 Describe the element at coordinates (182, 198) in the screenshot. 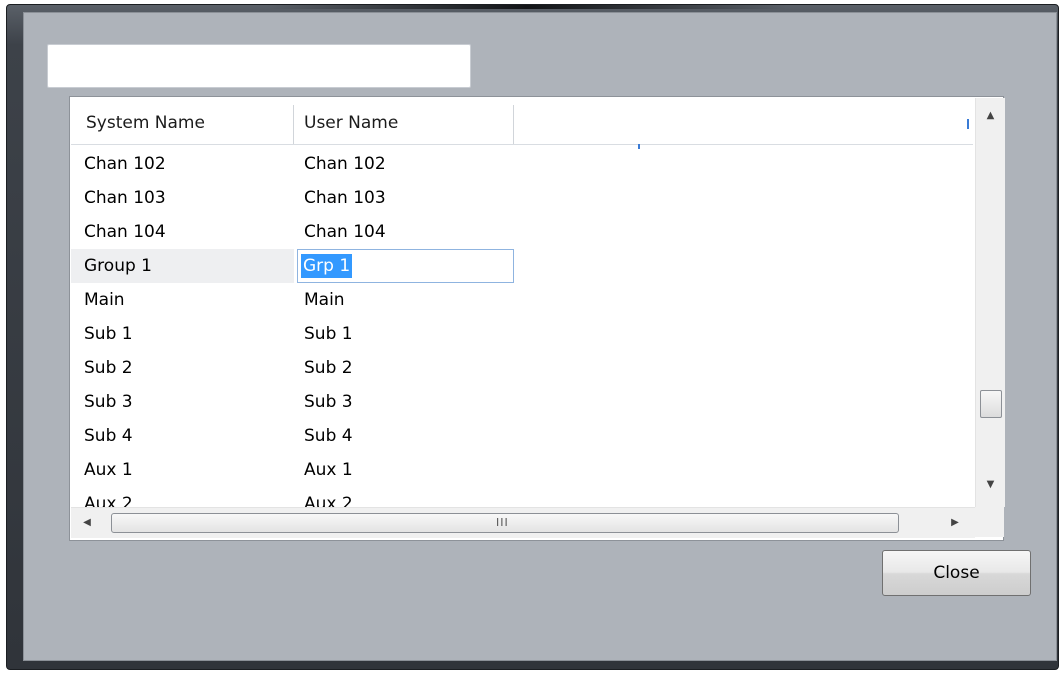

I see `system-name-cell: Chan 103` at that location.